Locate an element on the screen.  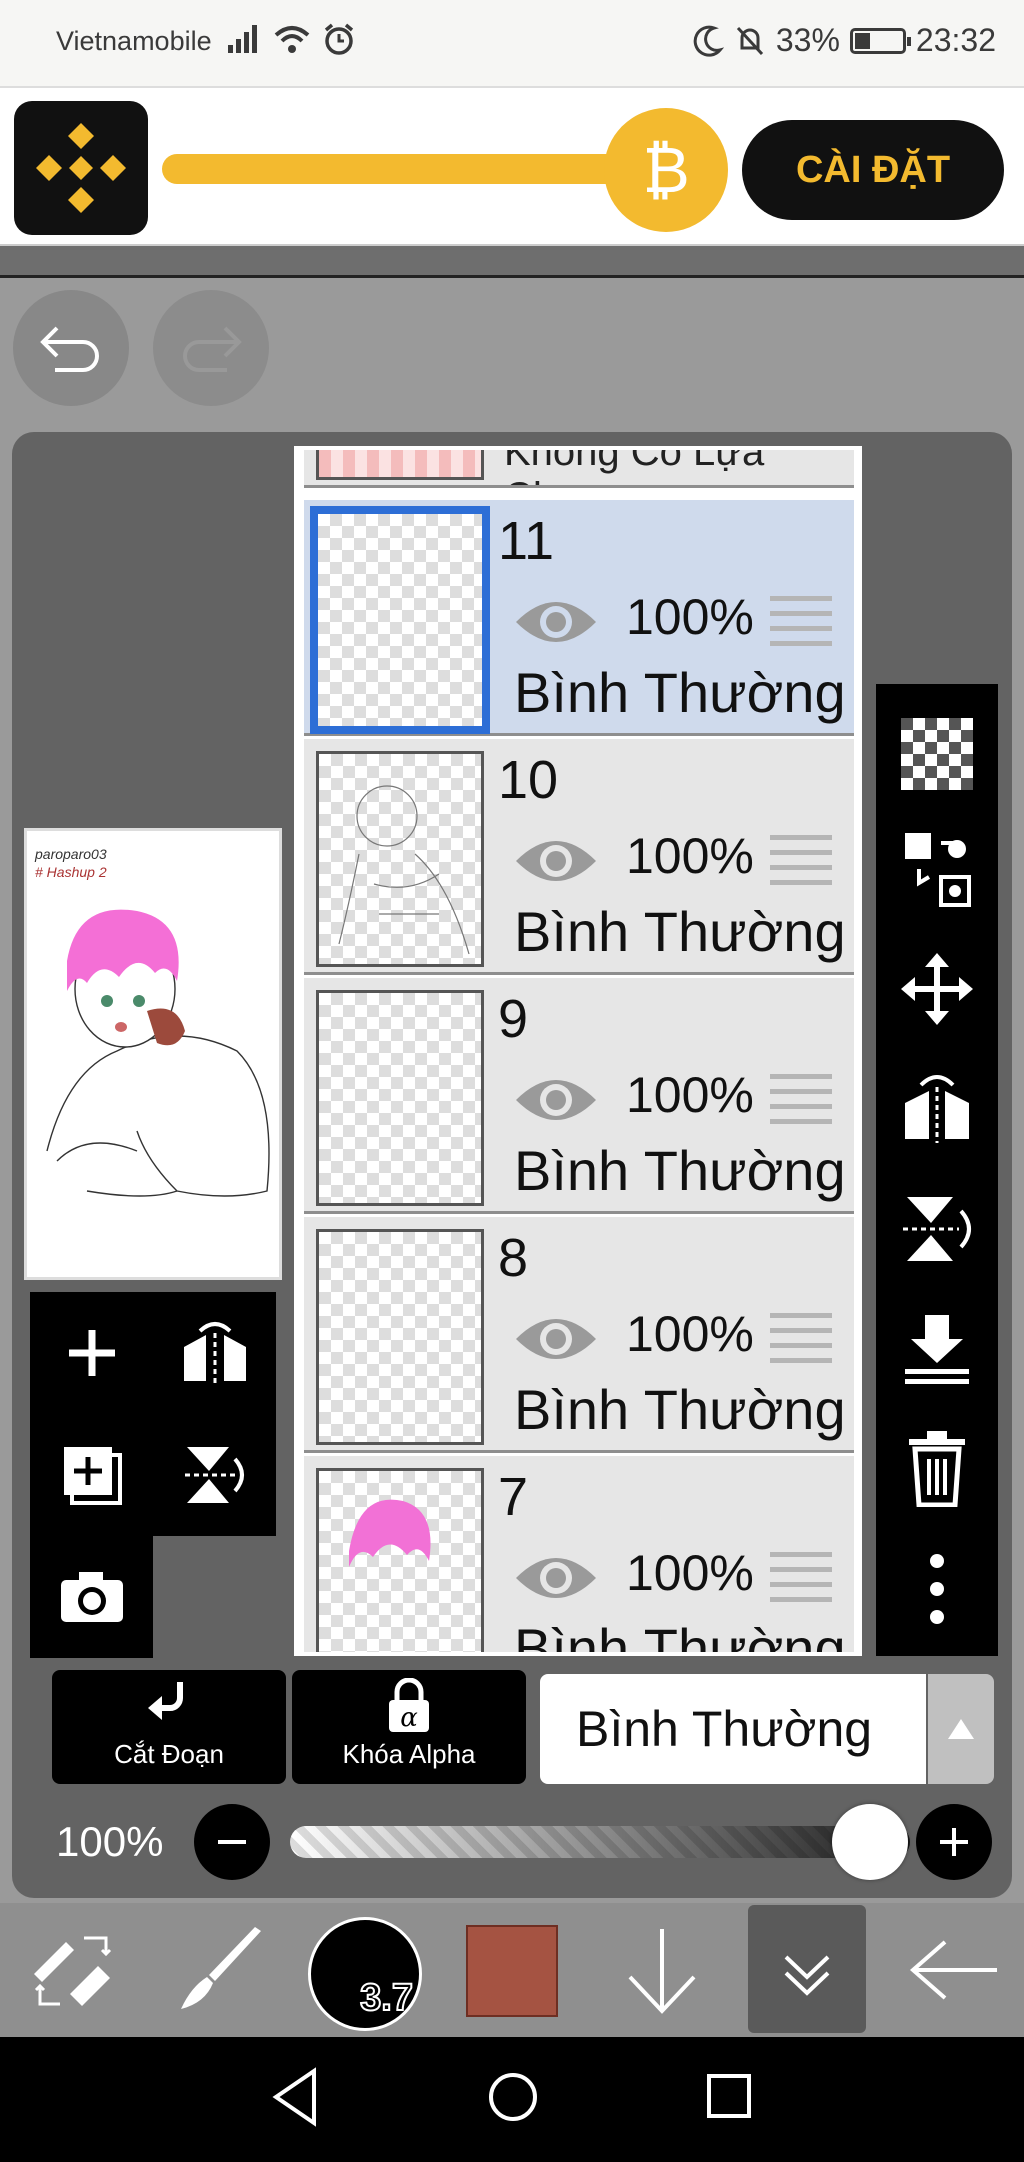
svg-text: α is located at coordinates (409, 1718).